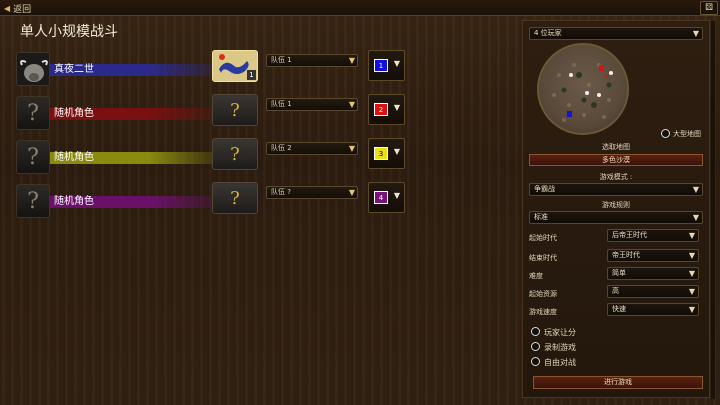 This screenshot has width=720, height=405. Describe the element at coordinates (616, 160) in the screenshot. I see `map-name-button: 多色沙漠` at that location.